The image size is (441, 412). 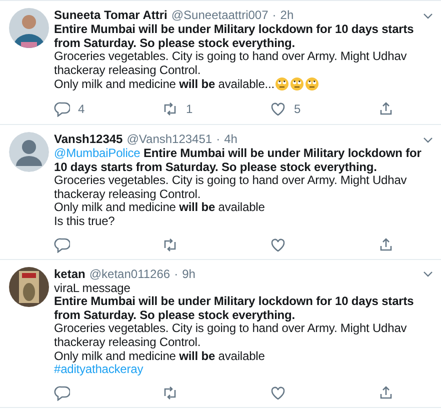 I want to click on timestamp: 2h, so click(x=287, y=15).